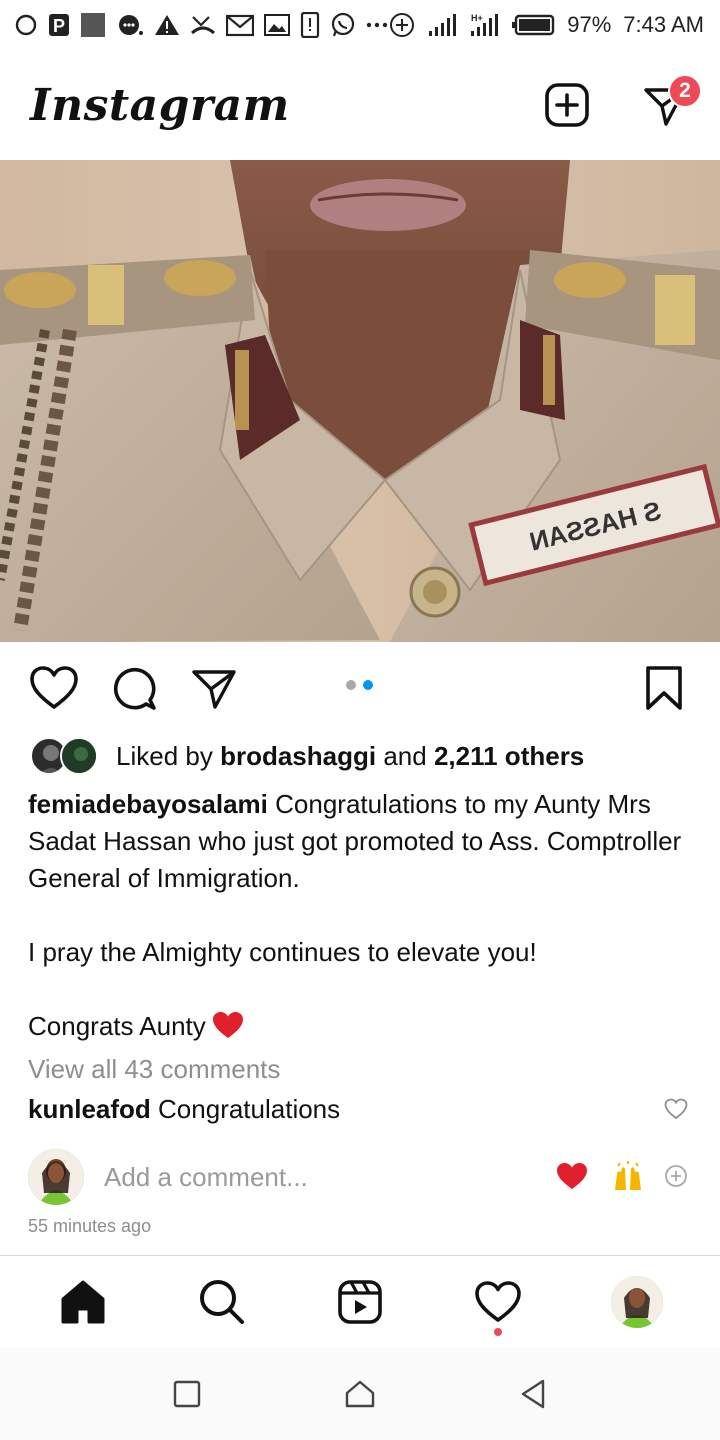  I want to click on likes-prefix: Liked by, so click(164, 755).